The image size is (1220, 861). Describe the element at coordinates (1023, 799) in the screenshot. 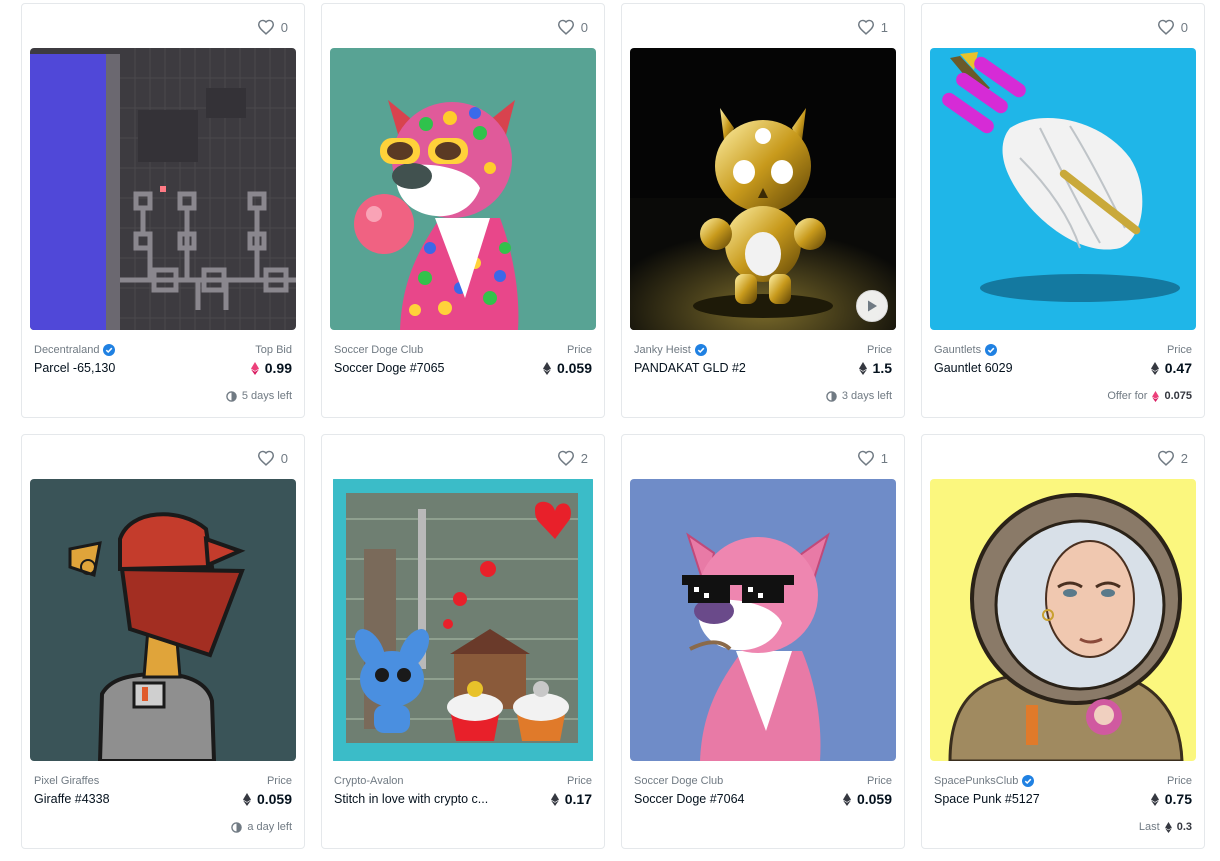

I see `item-name: Space Punk #5127` at that location.